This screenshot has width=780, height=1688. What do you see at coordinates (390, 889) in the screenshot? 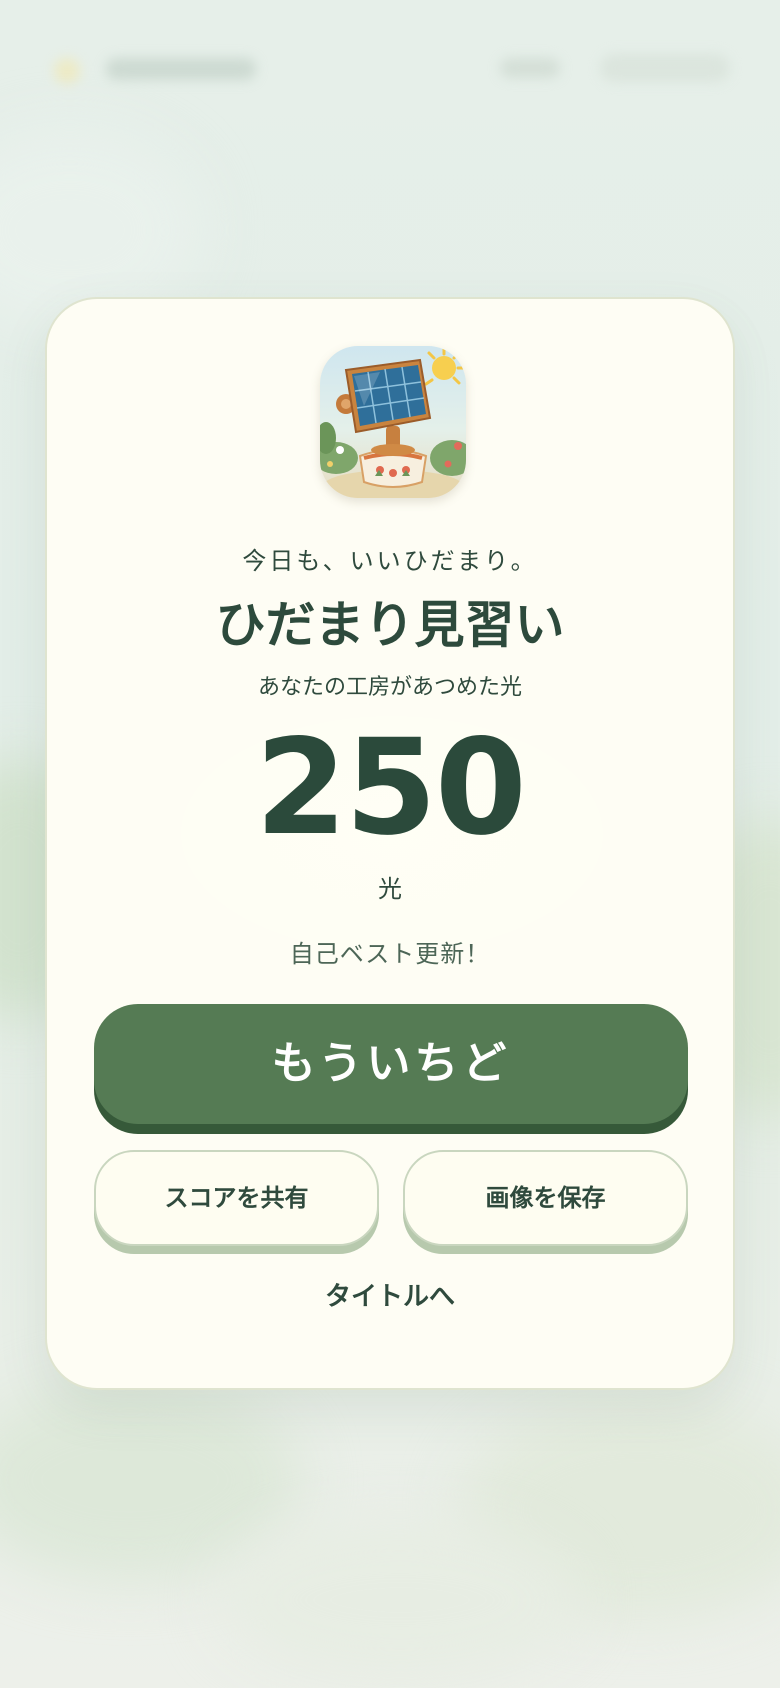
I see `score-unit: 光` at bounding box center [390, 889].